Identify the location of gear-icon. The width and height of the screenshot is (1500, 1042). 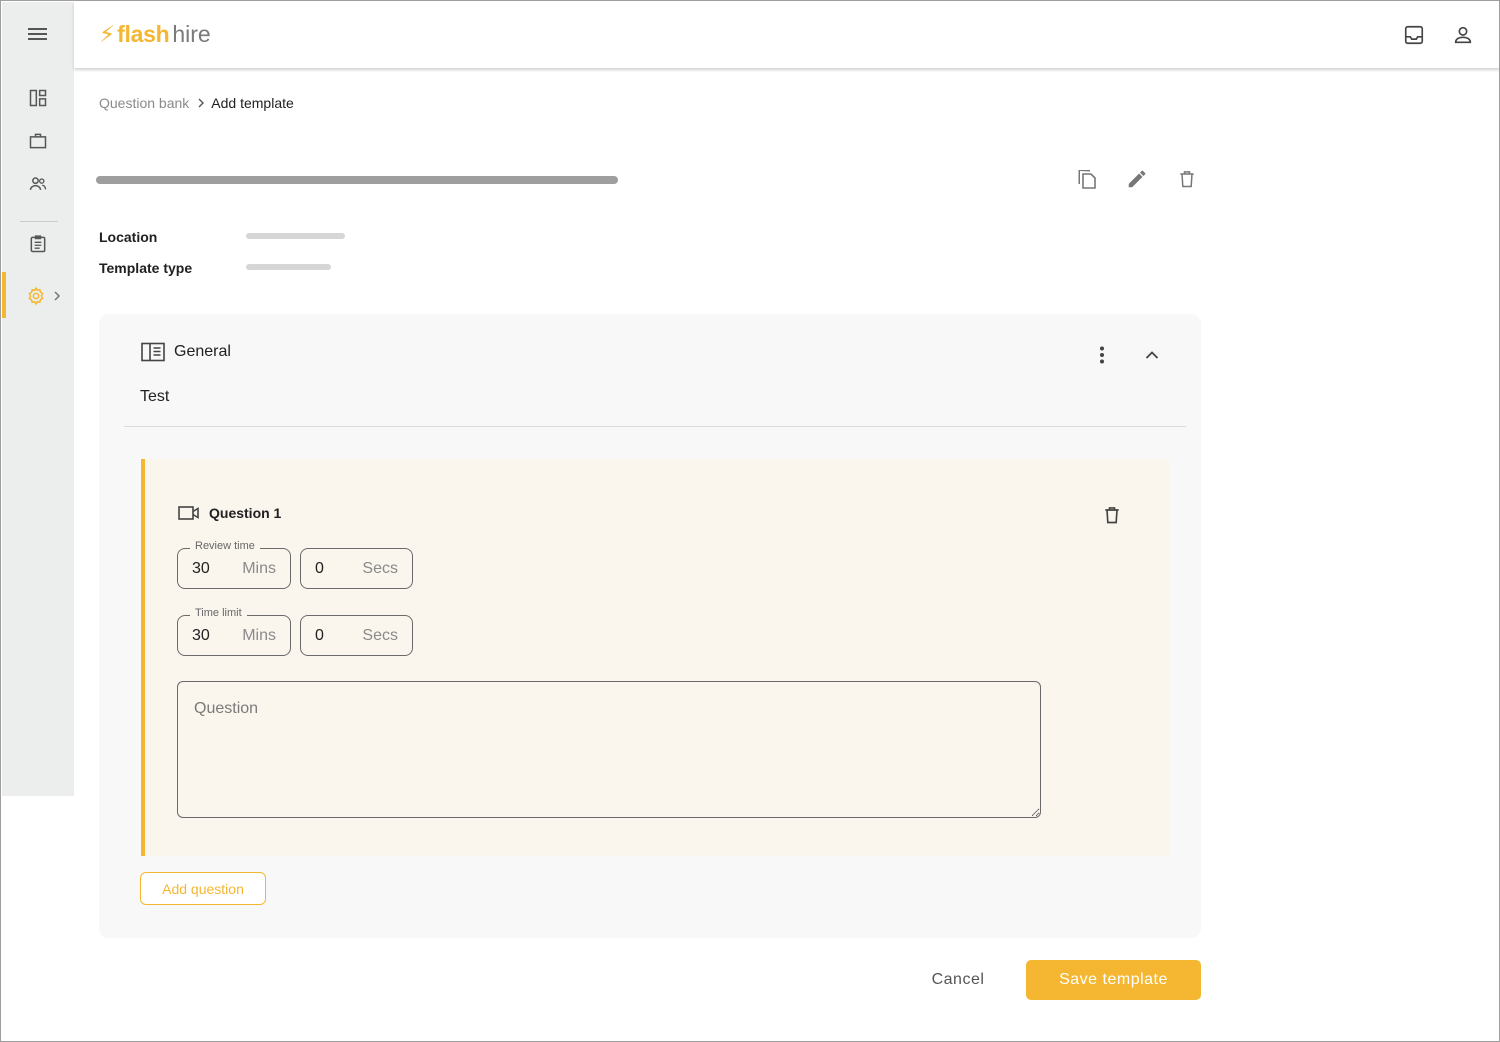
(36, 296).